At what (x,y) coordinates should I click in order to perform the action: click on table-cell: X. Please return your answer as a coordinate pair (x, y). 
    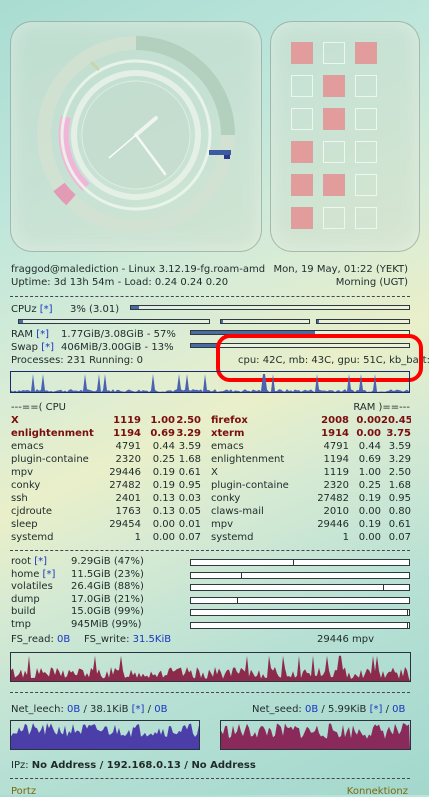
    Looking at the image, I should click on (15, 420).